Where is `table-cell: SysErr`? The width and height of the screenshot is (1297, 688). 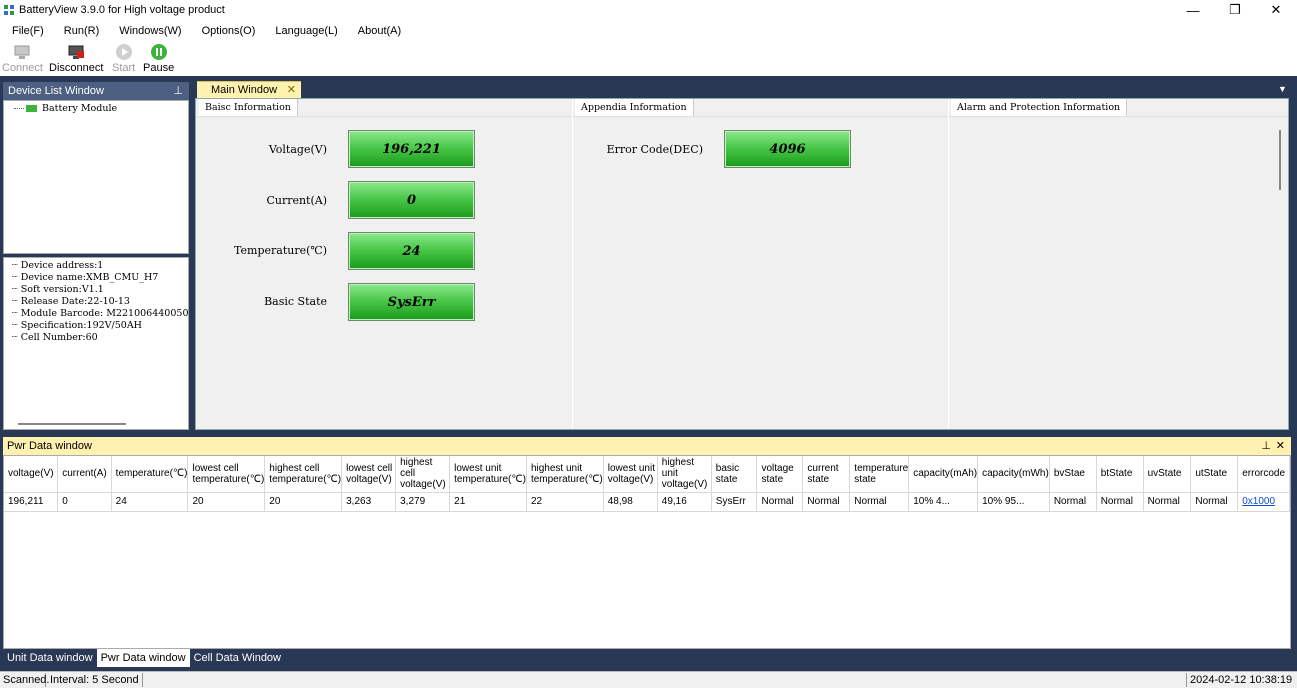 table-cell: SysErr is located at coordinates (734, 502).